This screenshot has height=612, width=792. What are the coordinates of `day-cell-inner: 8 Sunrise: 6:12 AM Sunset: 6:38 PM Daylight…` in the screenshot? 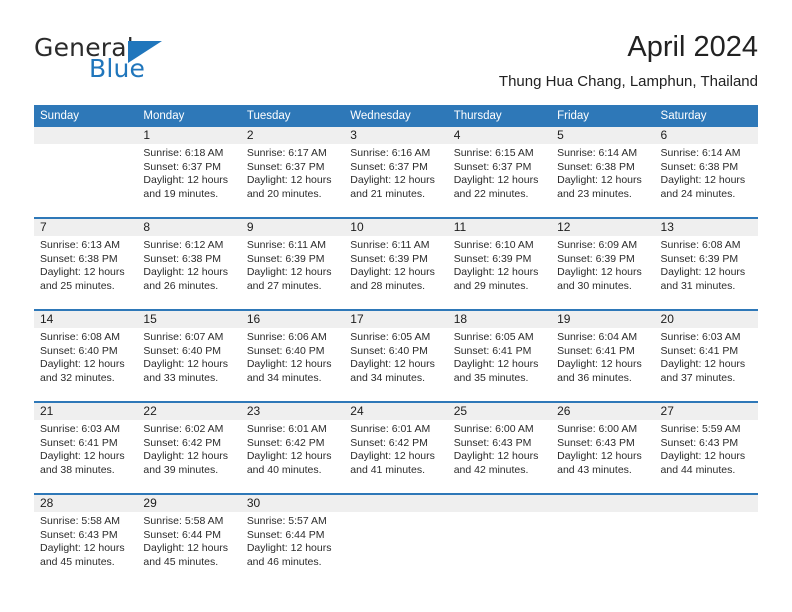 It's located at (189, 264).